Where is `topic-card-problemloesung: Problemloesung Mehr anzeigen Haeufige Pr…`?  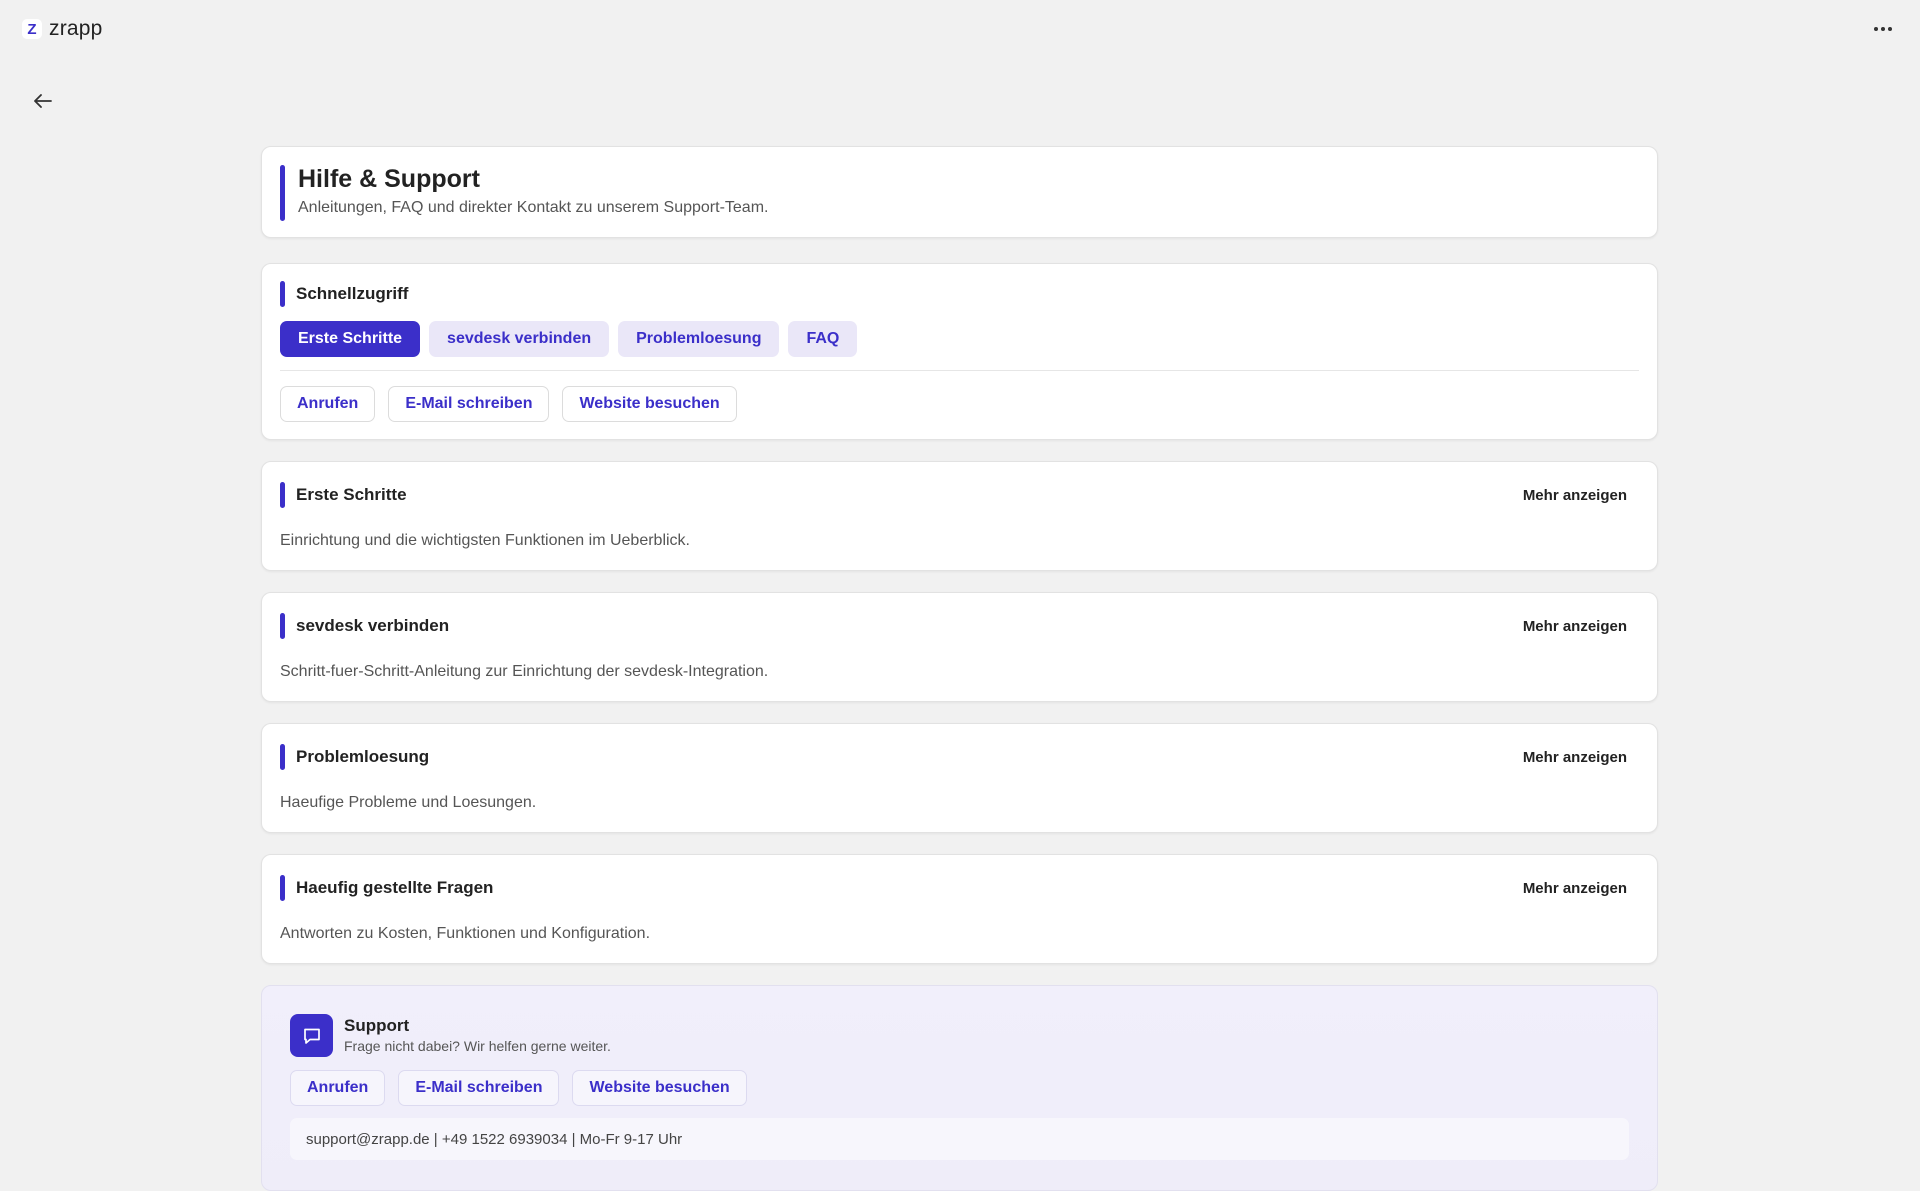
topic-card-problemloesung: Problemloesung Mehr anzeigen Haeufige Pr… is located at coordinates (959, 778).